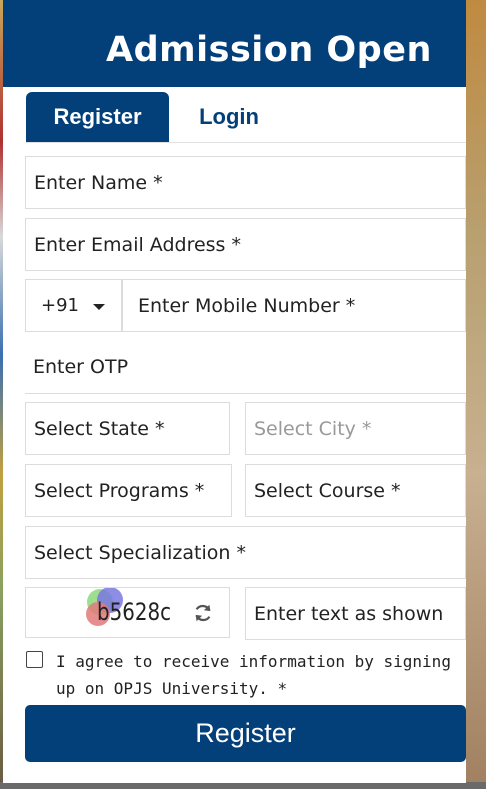  What do you see at coordinates (97, 117) in the screenshot?
I see `tab-register: Register` at bounding box center [97, 117].